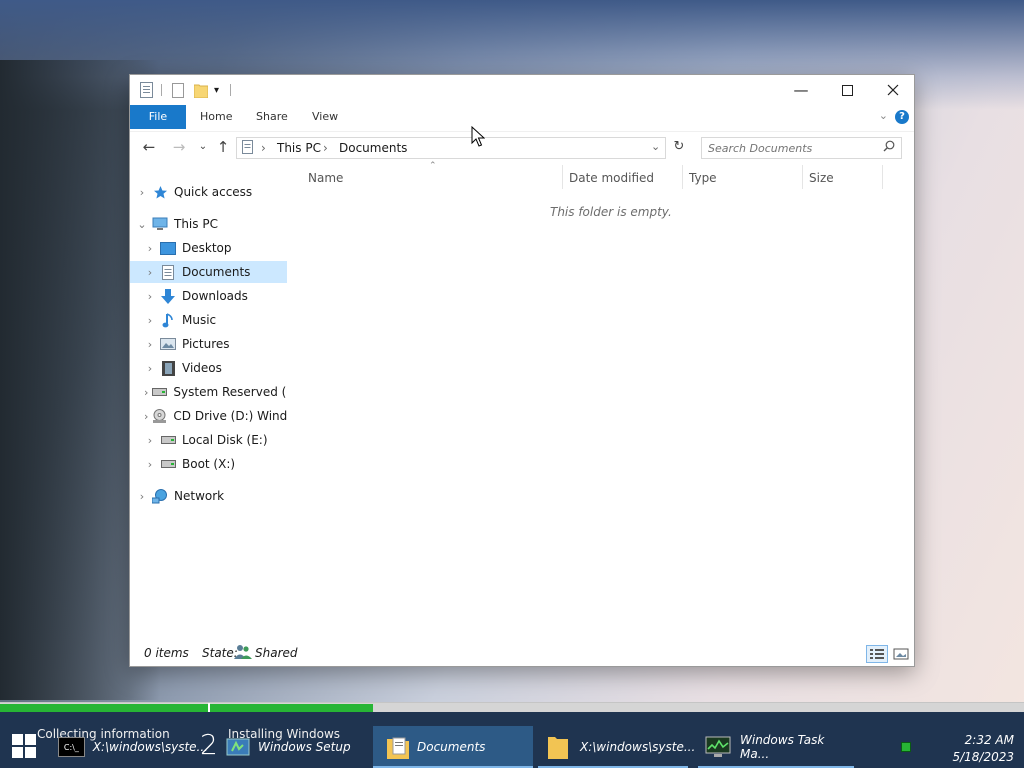 The height and width of the screenshot is (768, 1024). Describe the element at coordinates (238, 747) in the screenshot. I see `setup-icon` at that location.